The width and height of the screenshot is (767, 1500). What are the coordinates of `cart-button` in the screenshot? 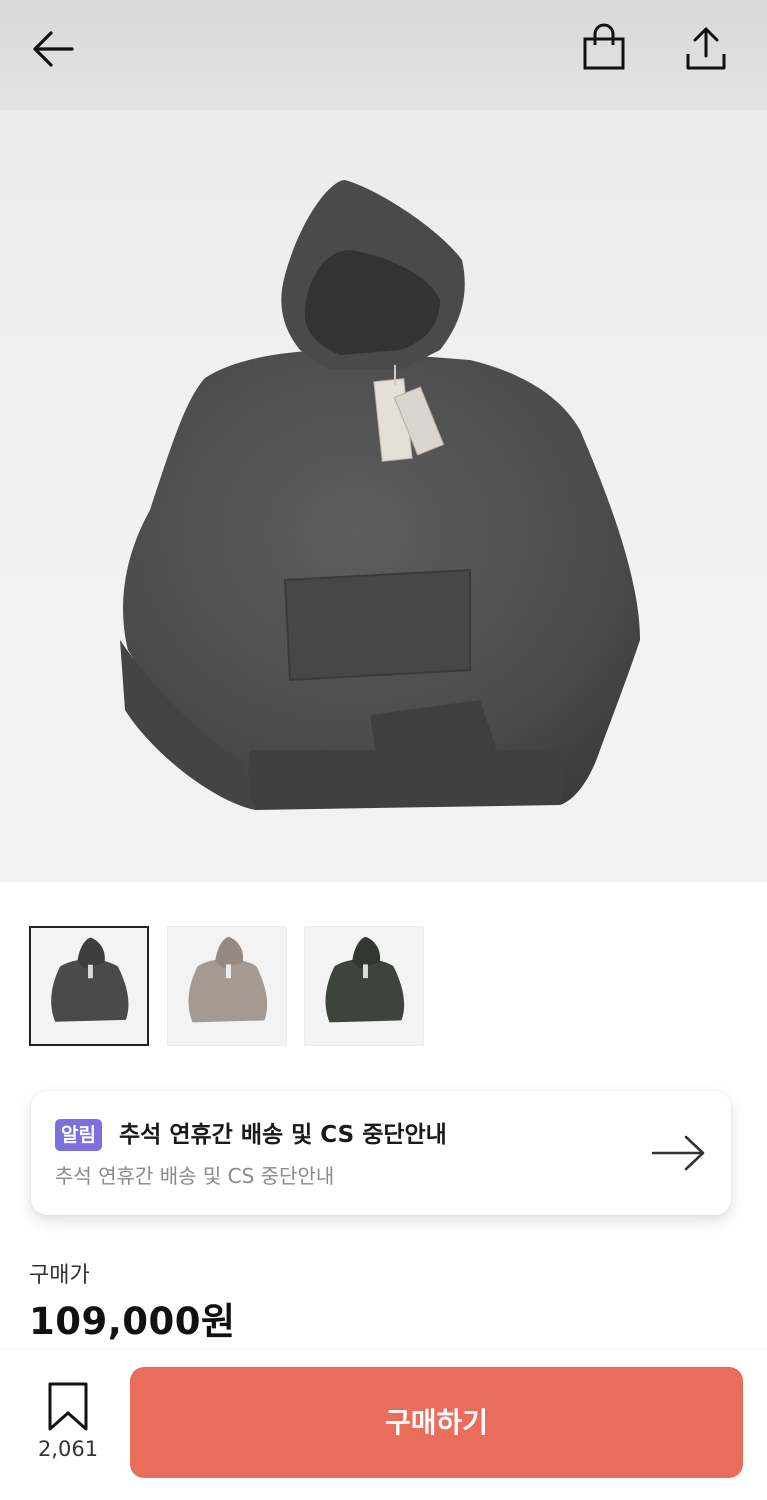 It's located at (604, 50).